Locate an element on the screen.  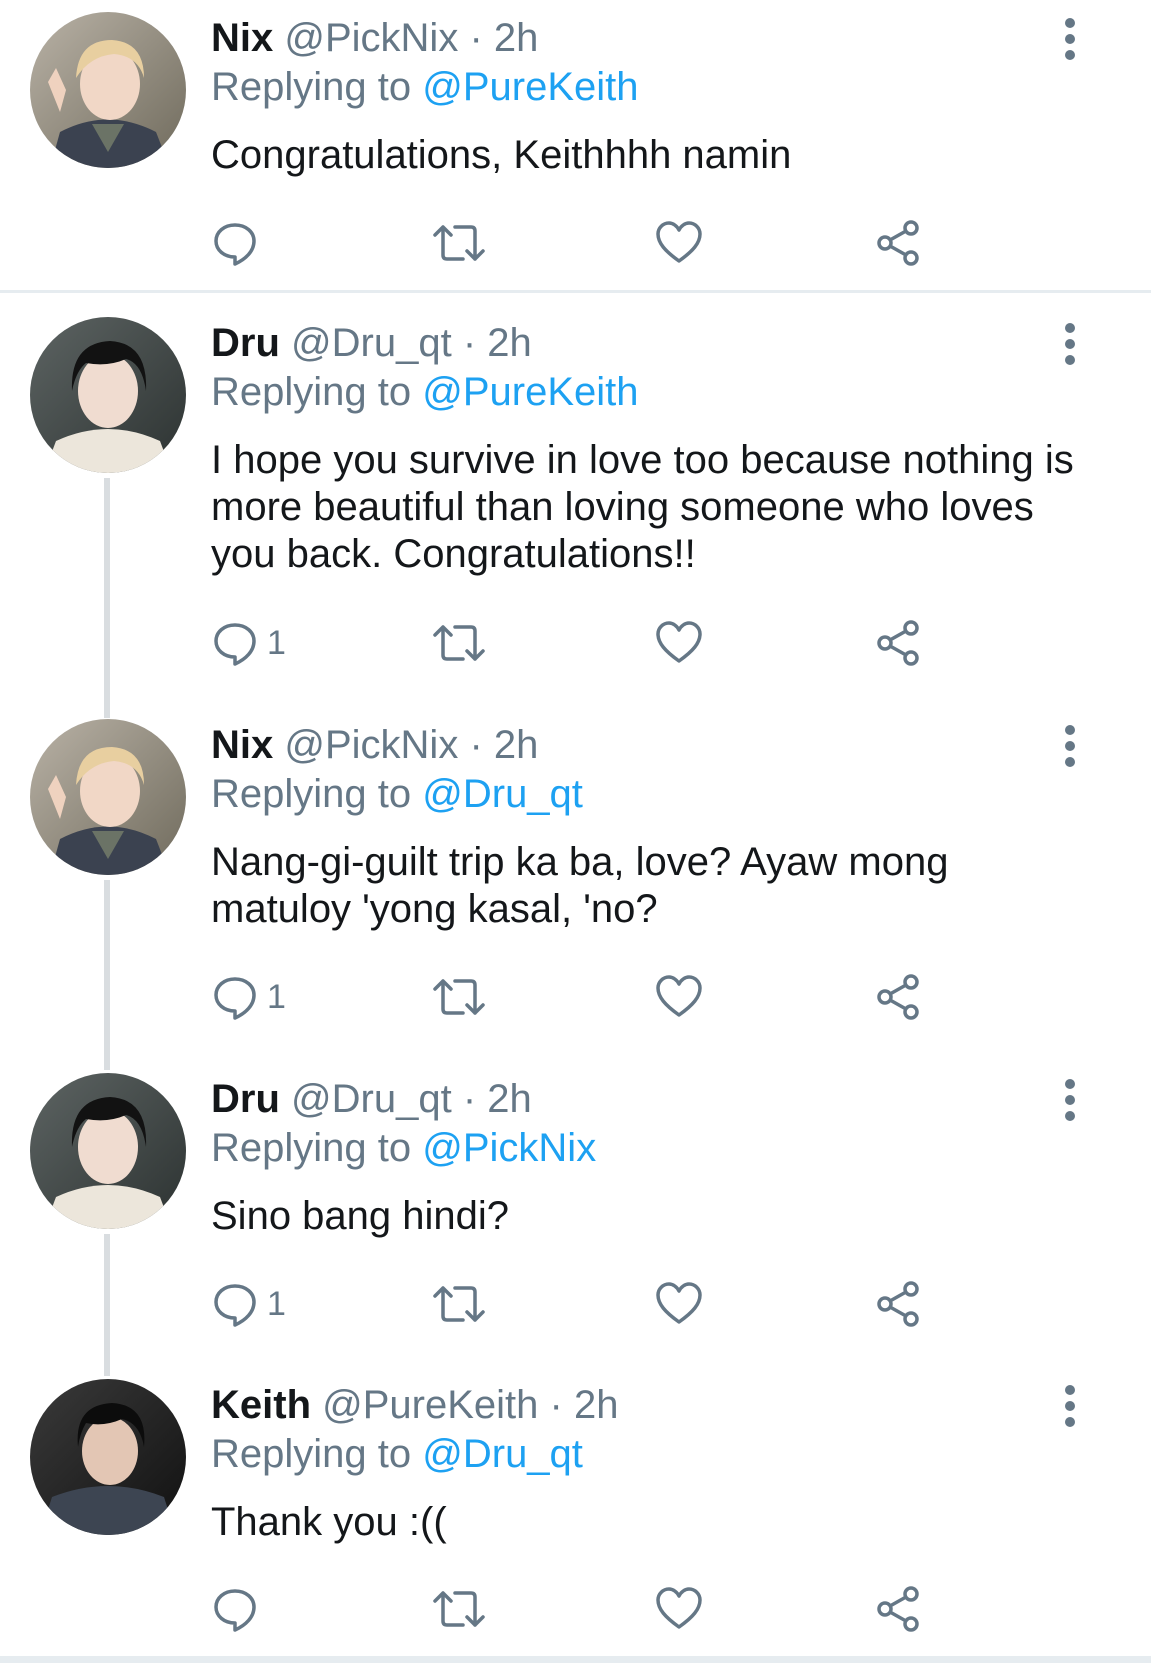
display-name: Keith is located at coordinates (261, 1405).